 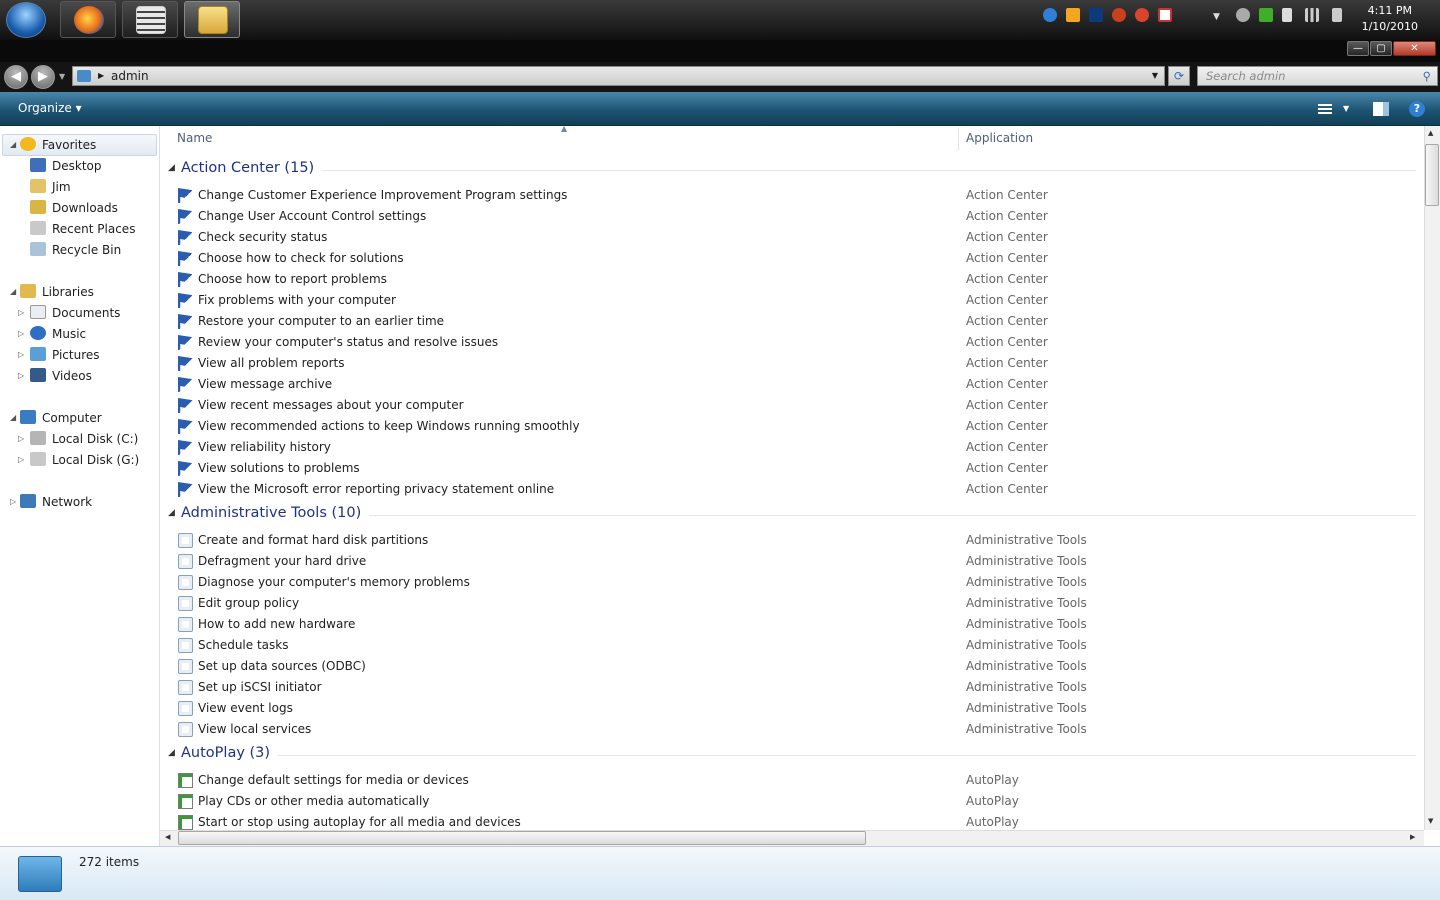 I want to click on task-name: Play CDs or other media automatically, so click(x=313, y=801).